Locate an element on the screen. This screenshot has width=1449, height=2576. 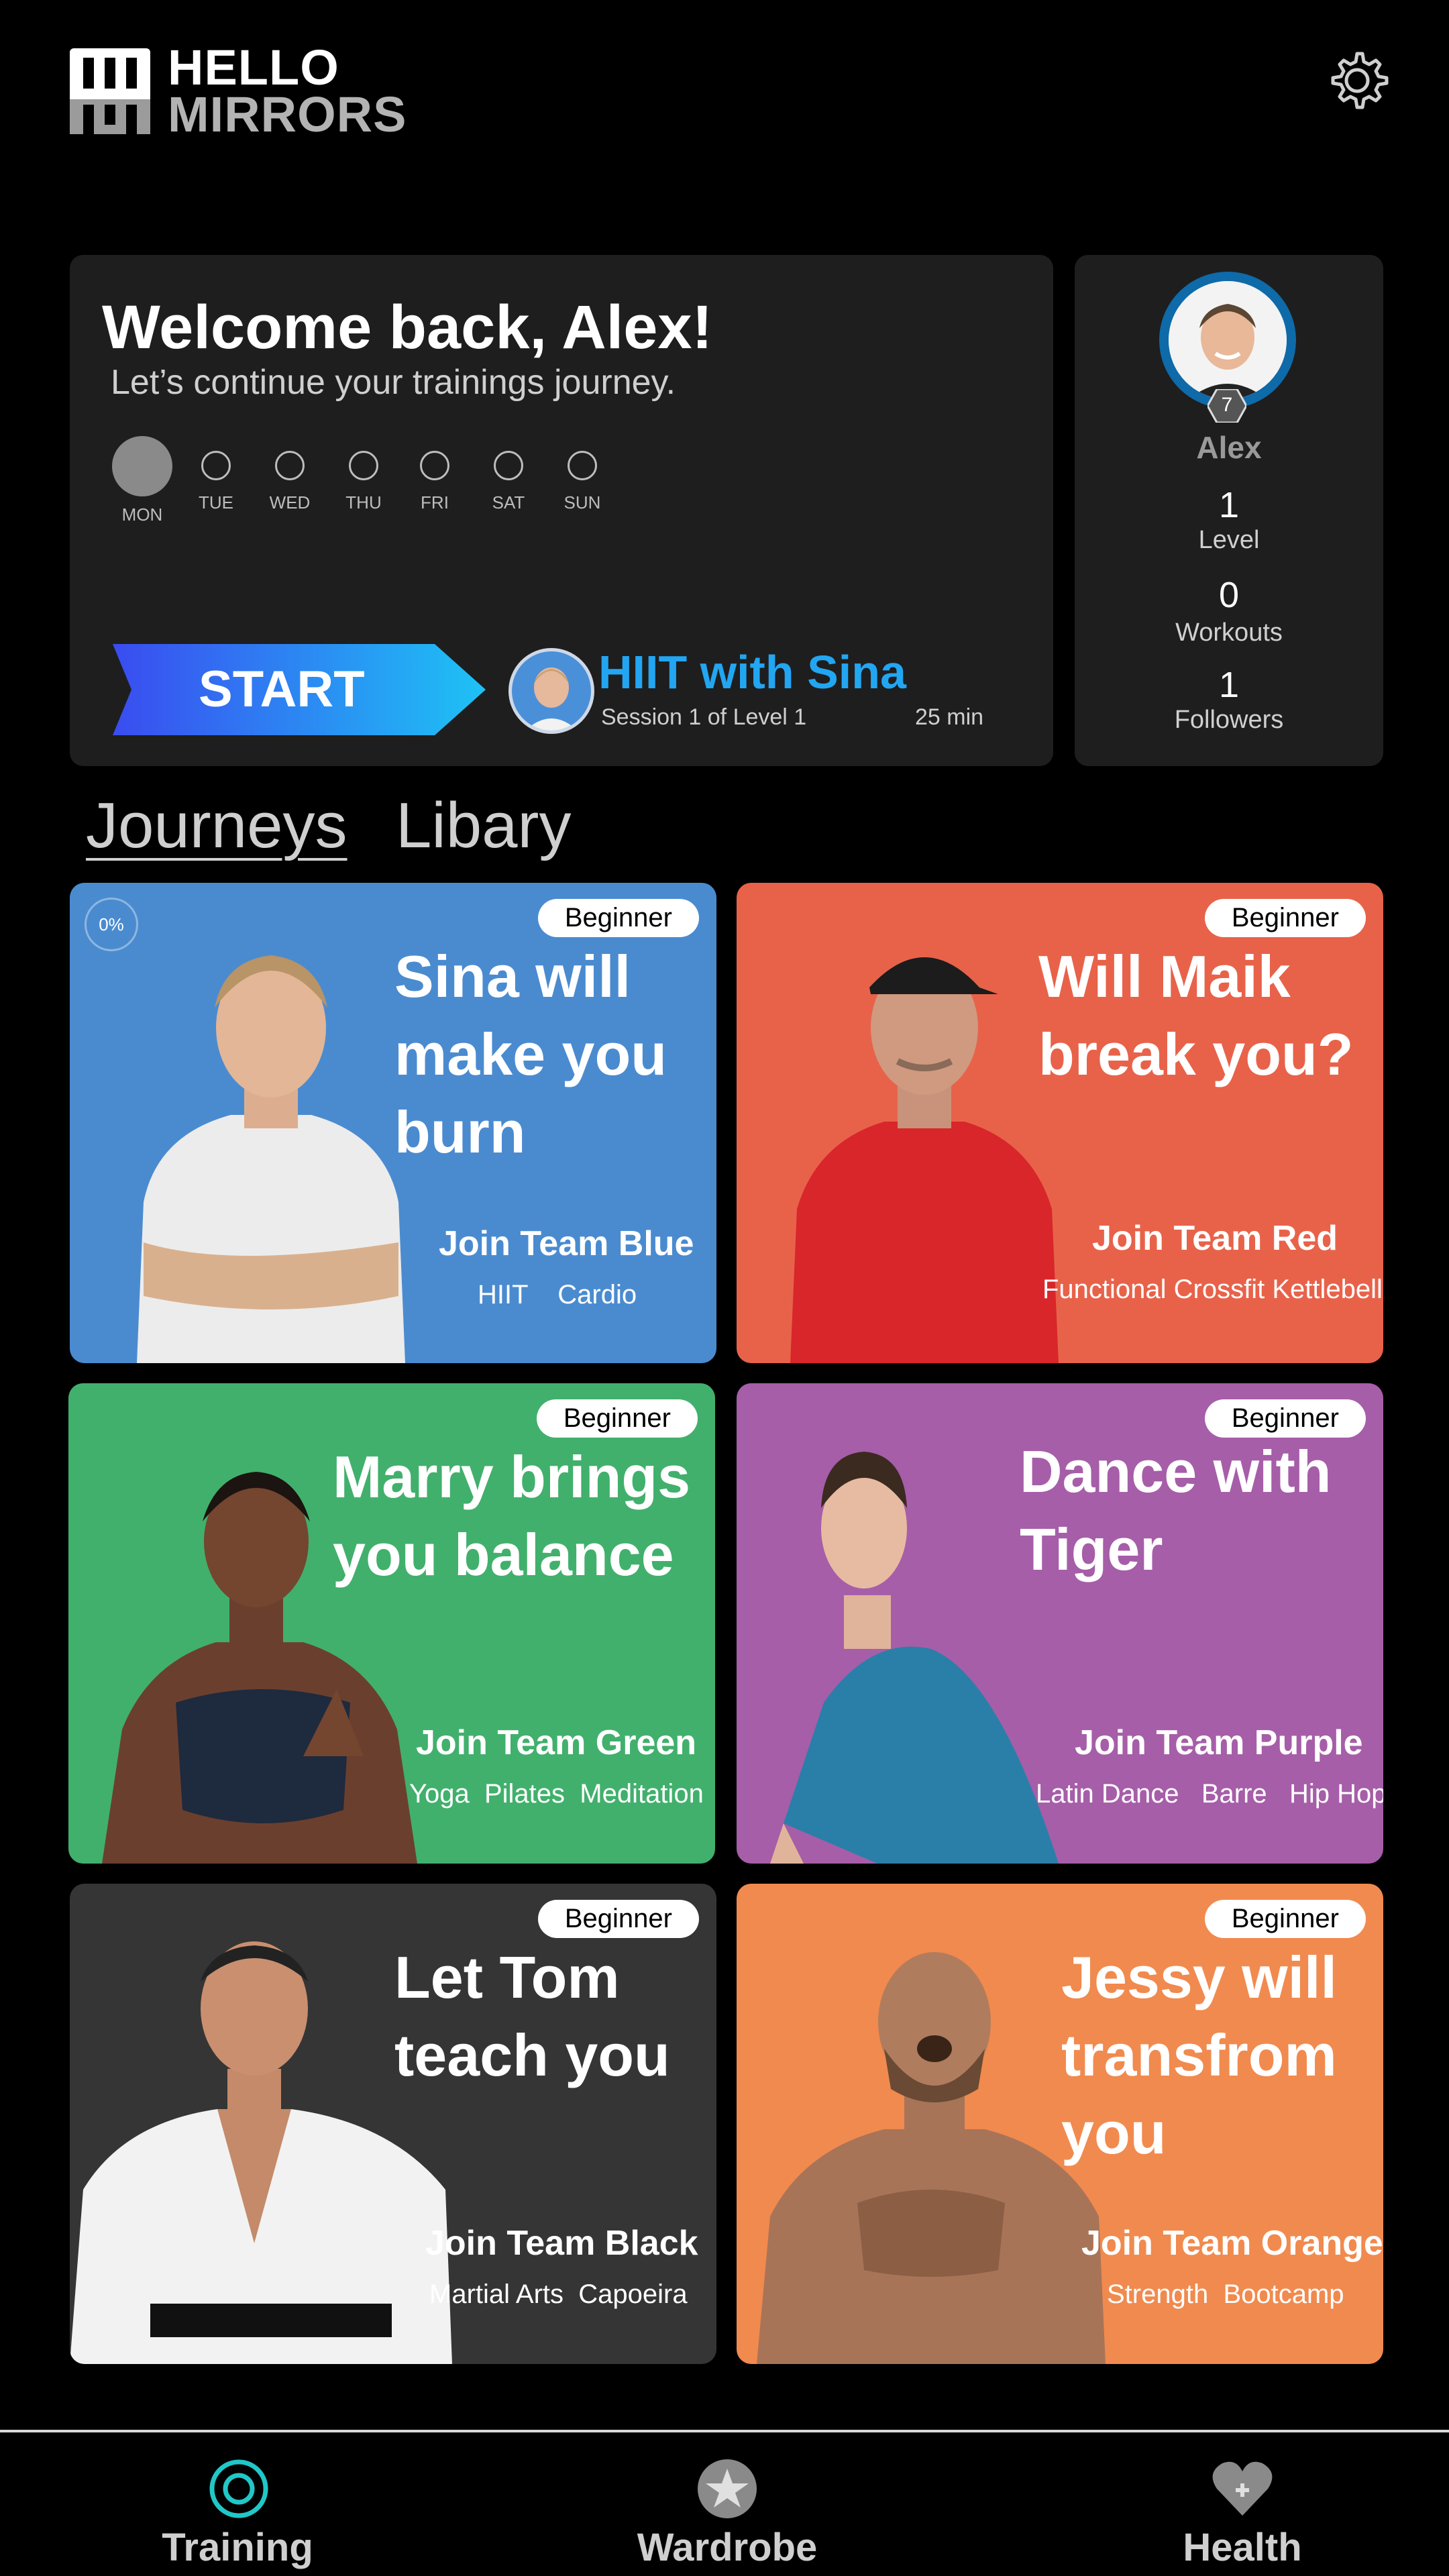
card-title-line: transfrom is located at coordinates (1199, 2055).